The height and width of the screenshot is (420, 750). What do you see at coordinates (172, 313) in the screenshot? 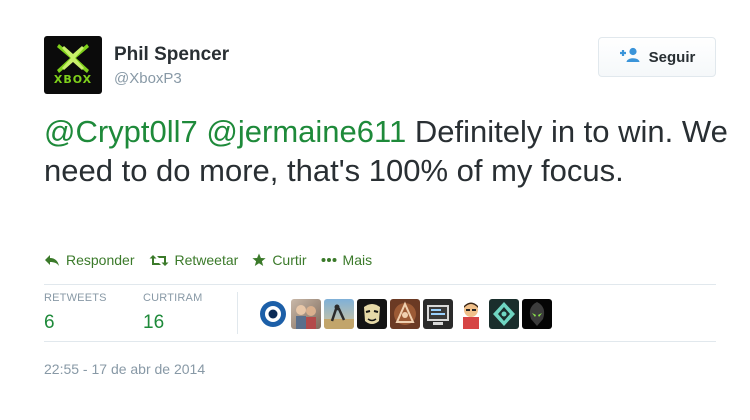
I see `likes-stat: CURTIRAM 16` at bounding box center [172, 313].